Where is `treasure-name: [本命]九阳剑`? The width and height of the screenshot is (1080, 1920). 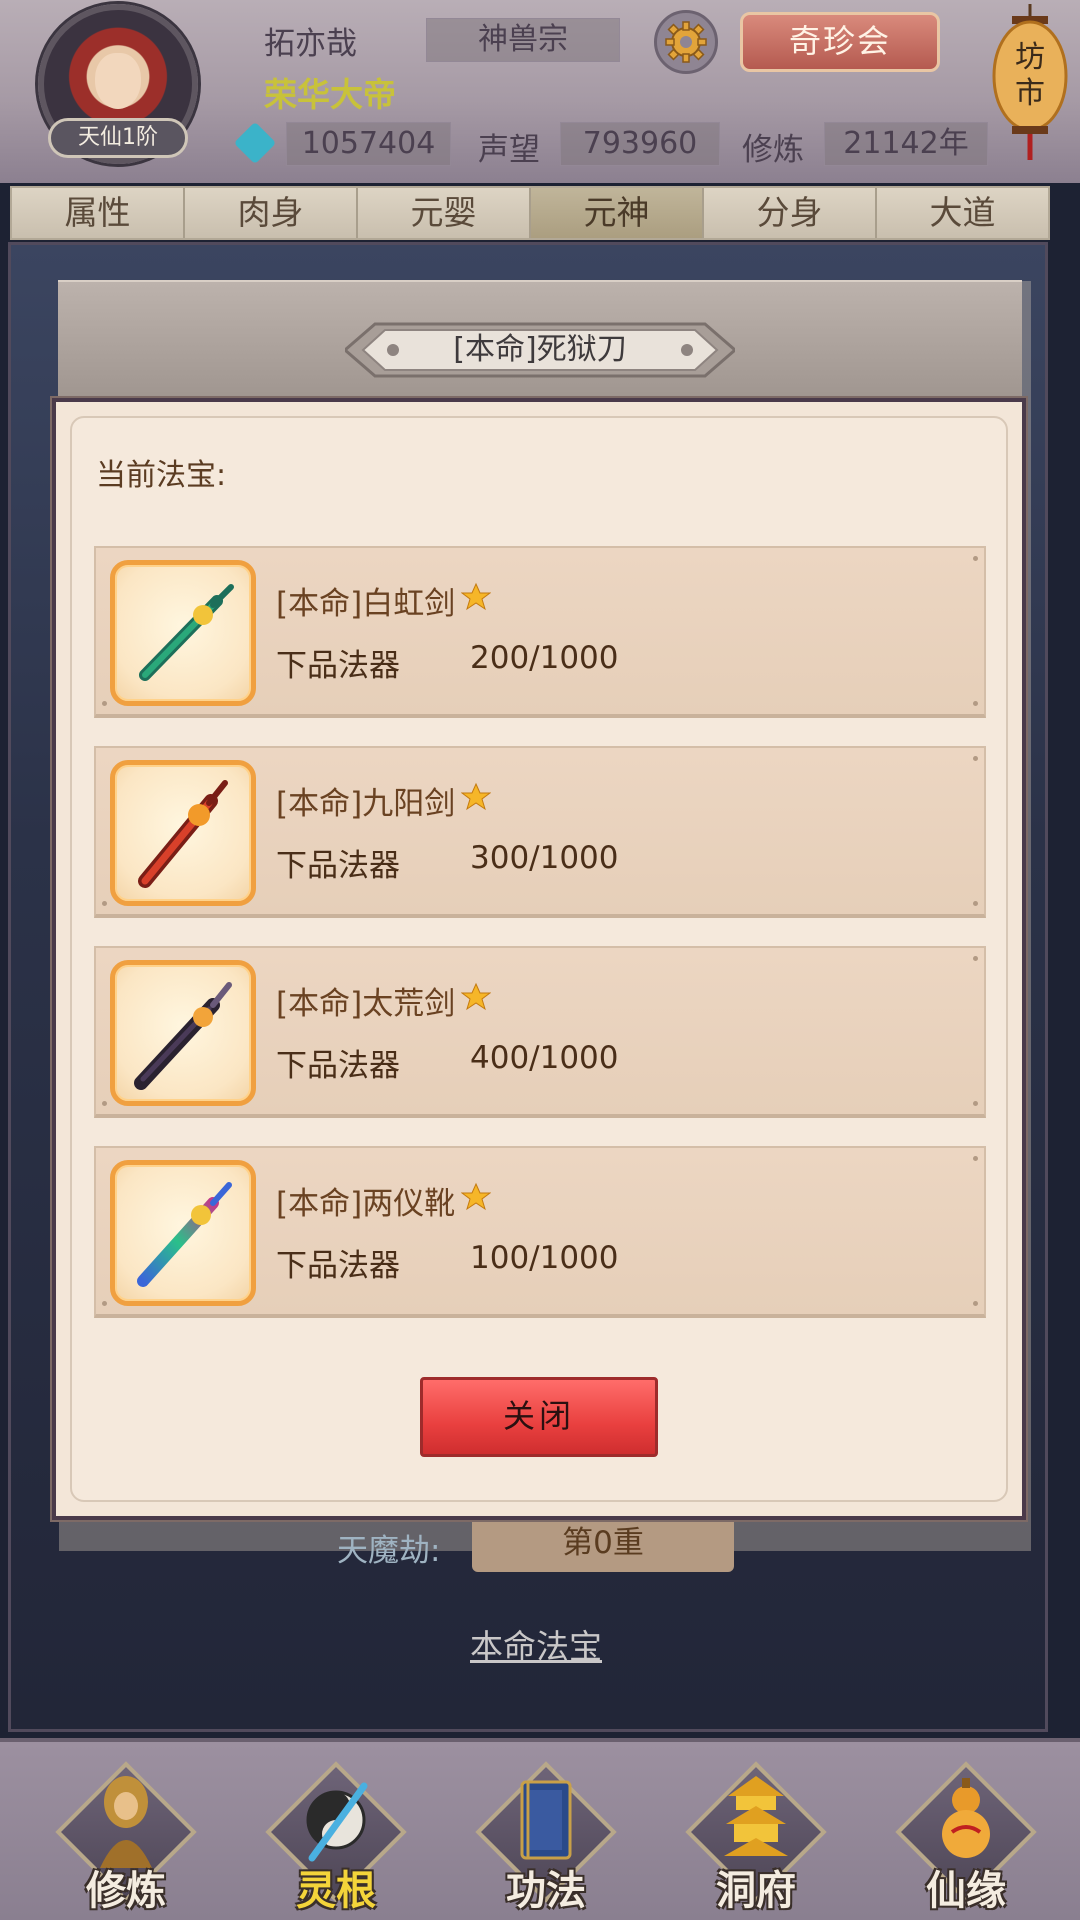
treasure-name: [本命]九阳剑 is located at coordinates (366, 804).